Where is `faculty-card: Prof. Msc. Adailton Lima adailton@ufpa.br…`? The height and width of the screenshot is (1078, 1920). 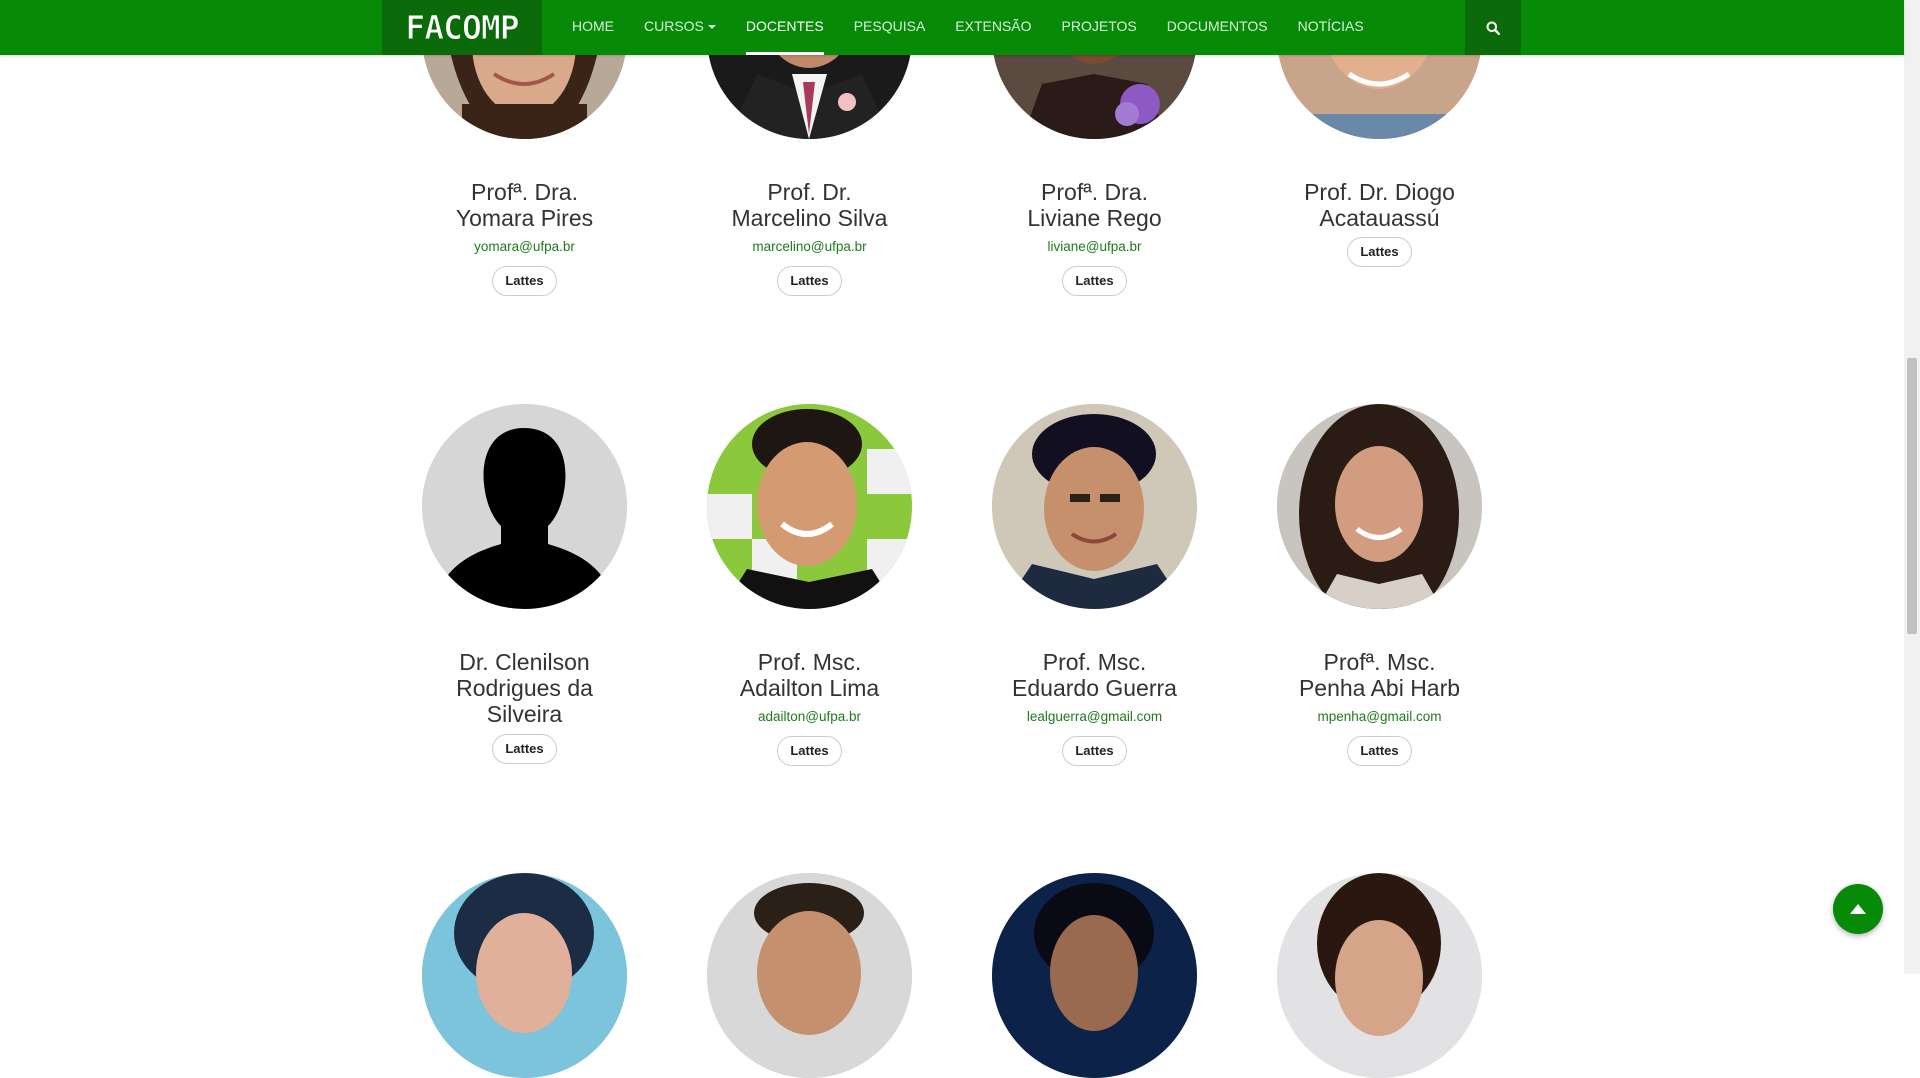
faculty-card: Prof. Msc. Adailton Lima adailton@ufpa.br… is located at coordinates (809, 707).